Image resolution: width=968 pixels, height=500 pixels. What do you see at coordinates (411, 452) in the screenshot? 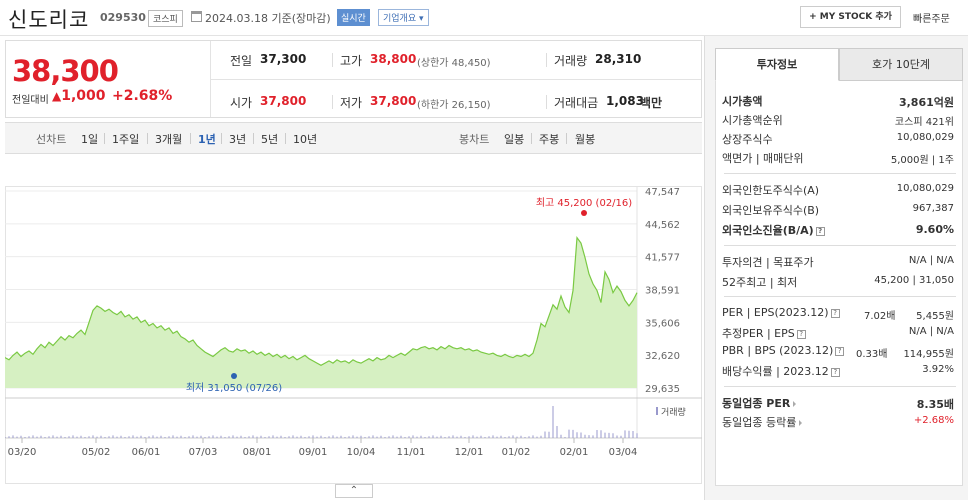
I see `x-tick-label: 11/01` at bounding box center [411, 452].